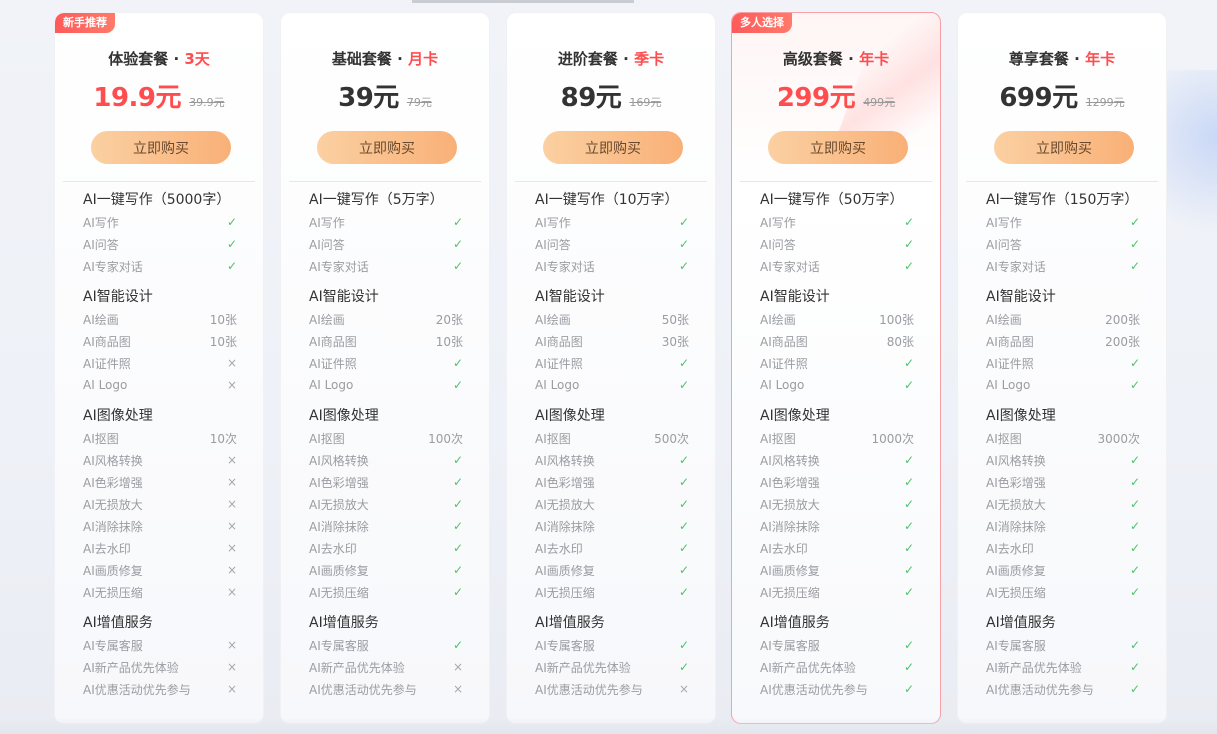  I want to click on feature-section-title: AI一键写作（50万字）, so click(832, 200).